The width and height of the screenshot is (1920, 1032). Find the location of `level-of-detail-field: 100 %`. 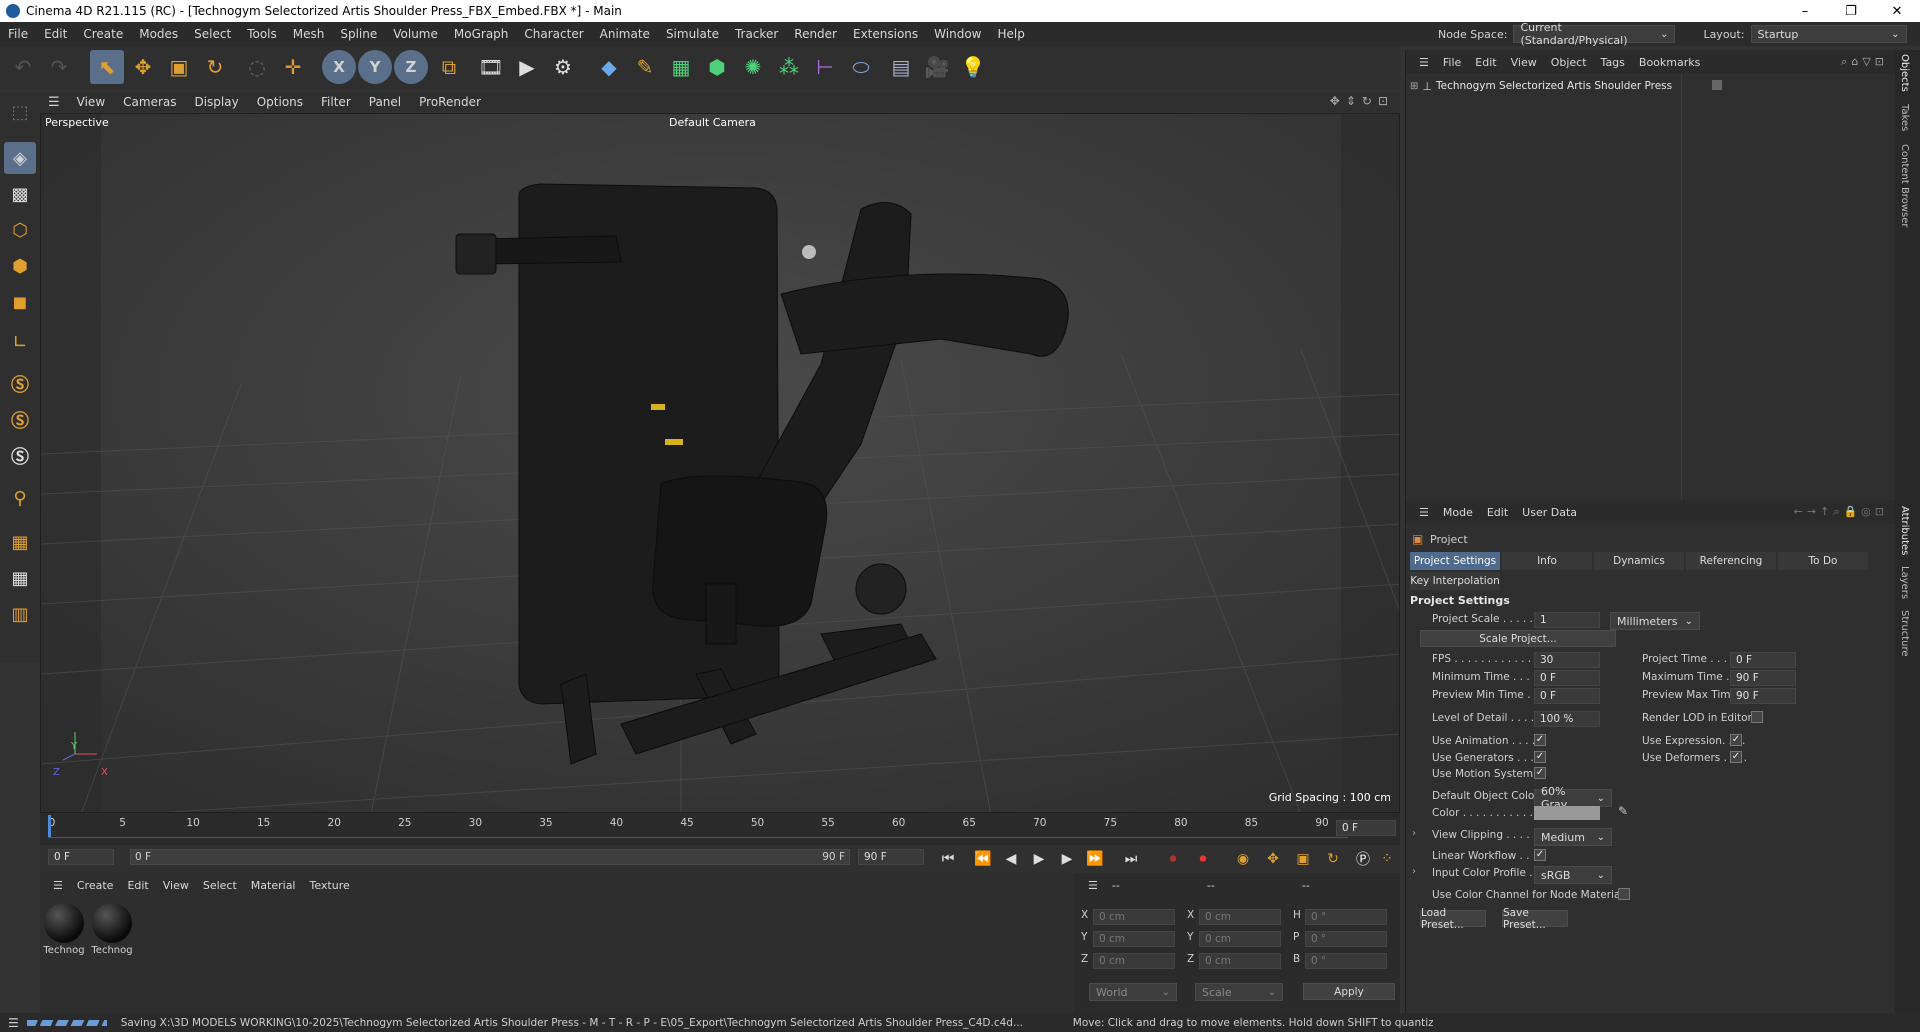

level-of-detail-field: 100 % is located at coordinates (1567, 719).